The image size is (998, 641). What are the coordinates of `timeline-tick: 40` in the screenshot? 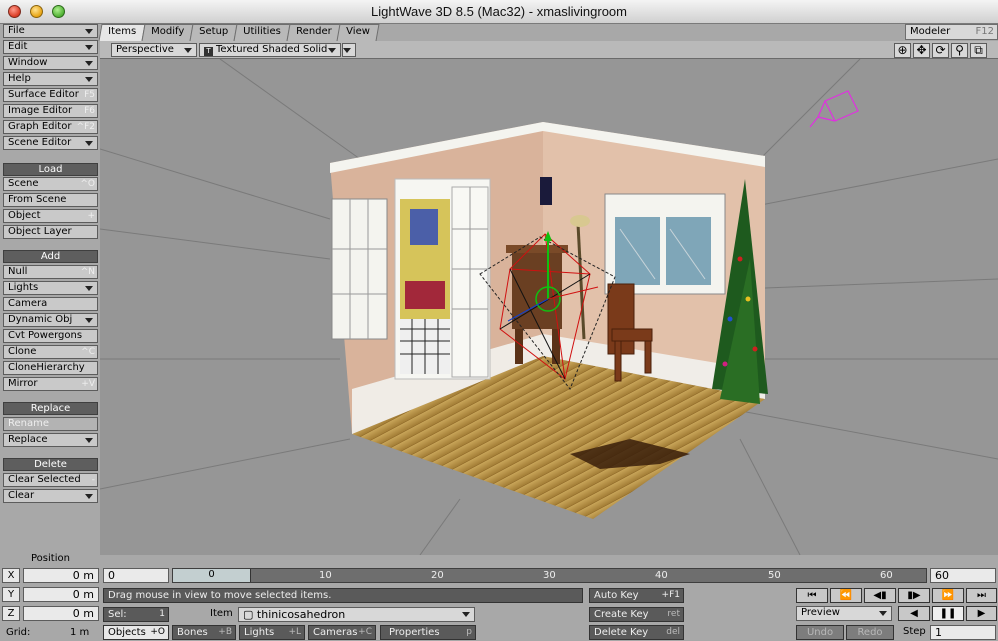 It's located at (661, 575).